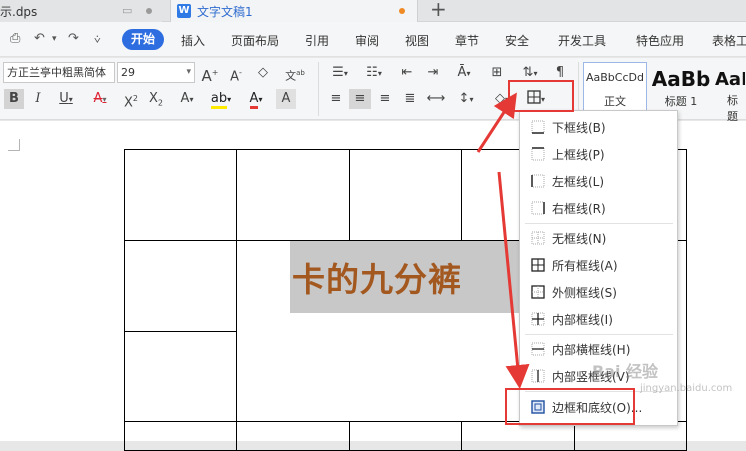  I want to click on watermark-logo: Bai 经验, so click(625, 371).